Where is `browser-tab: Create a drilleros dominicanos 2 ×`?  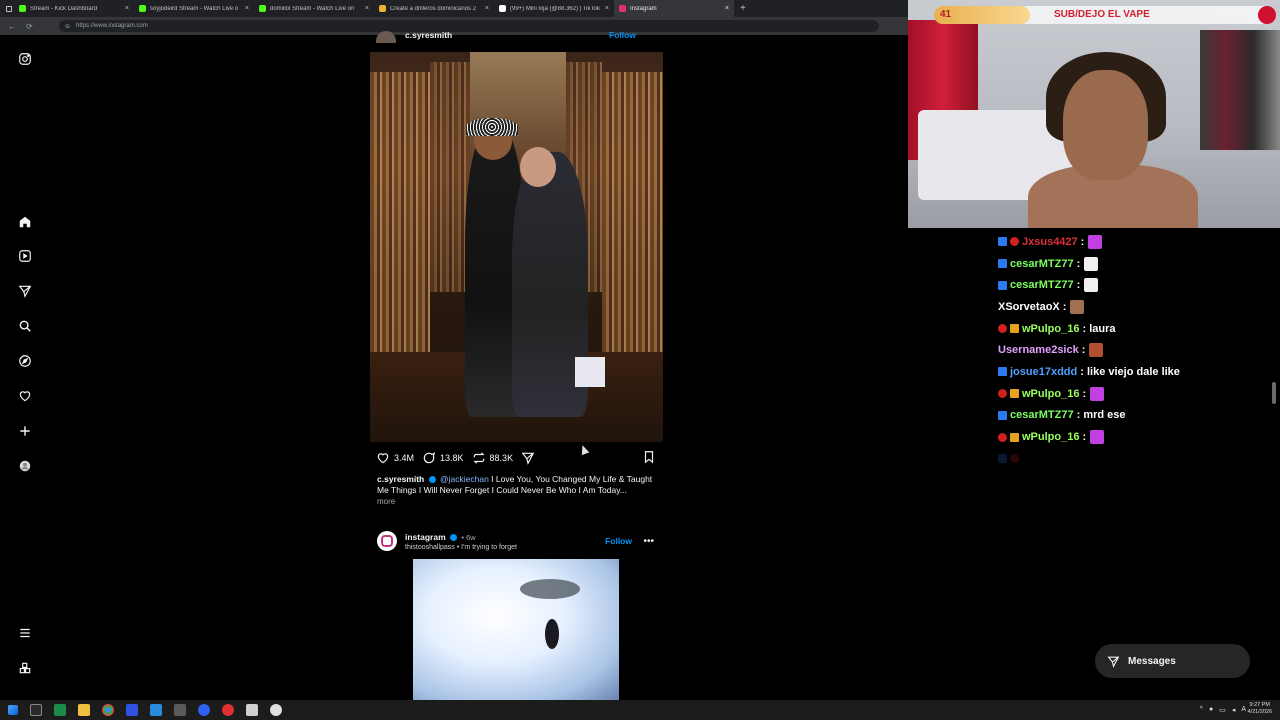 browser-tab: Create a drilleros dominicanos 2 × is located at coordinates (434, 8).